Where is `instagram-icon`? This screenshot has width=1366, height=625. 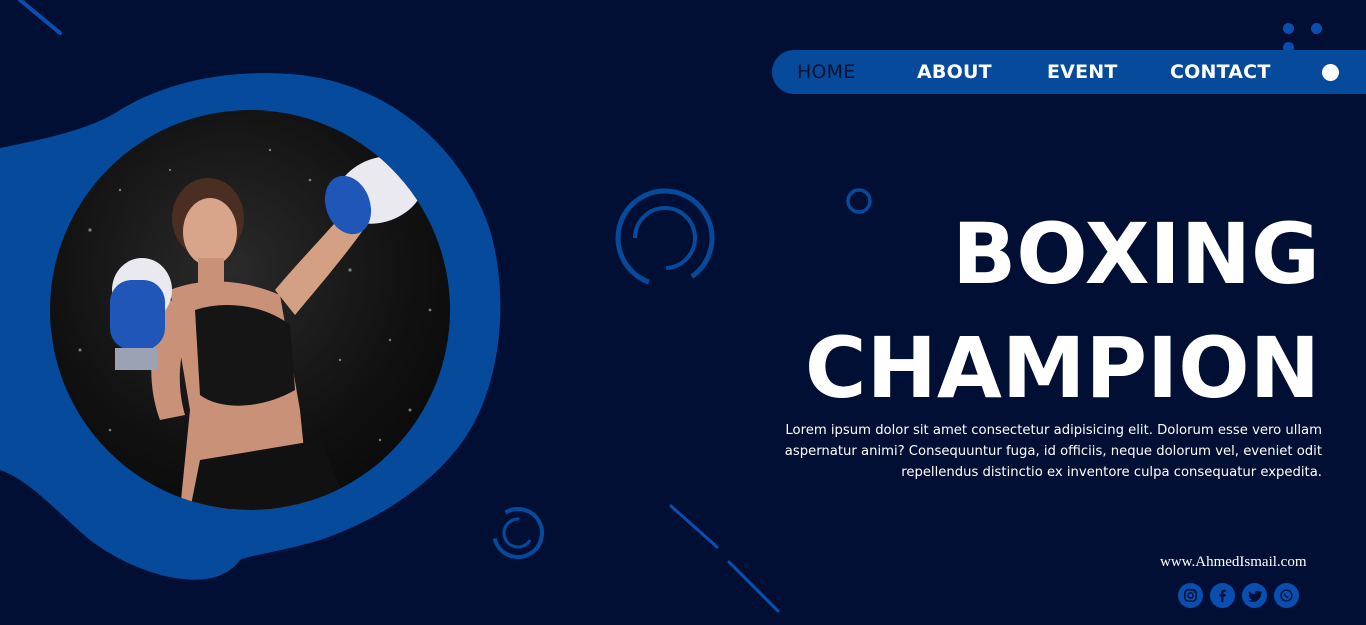
instagram-icon is located at coordinates (1190, 595).